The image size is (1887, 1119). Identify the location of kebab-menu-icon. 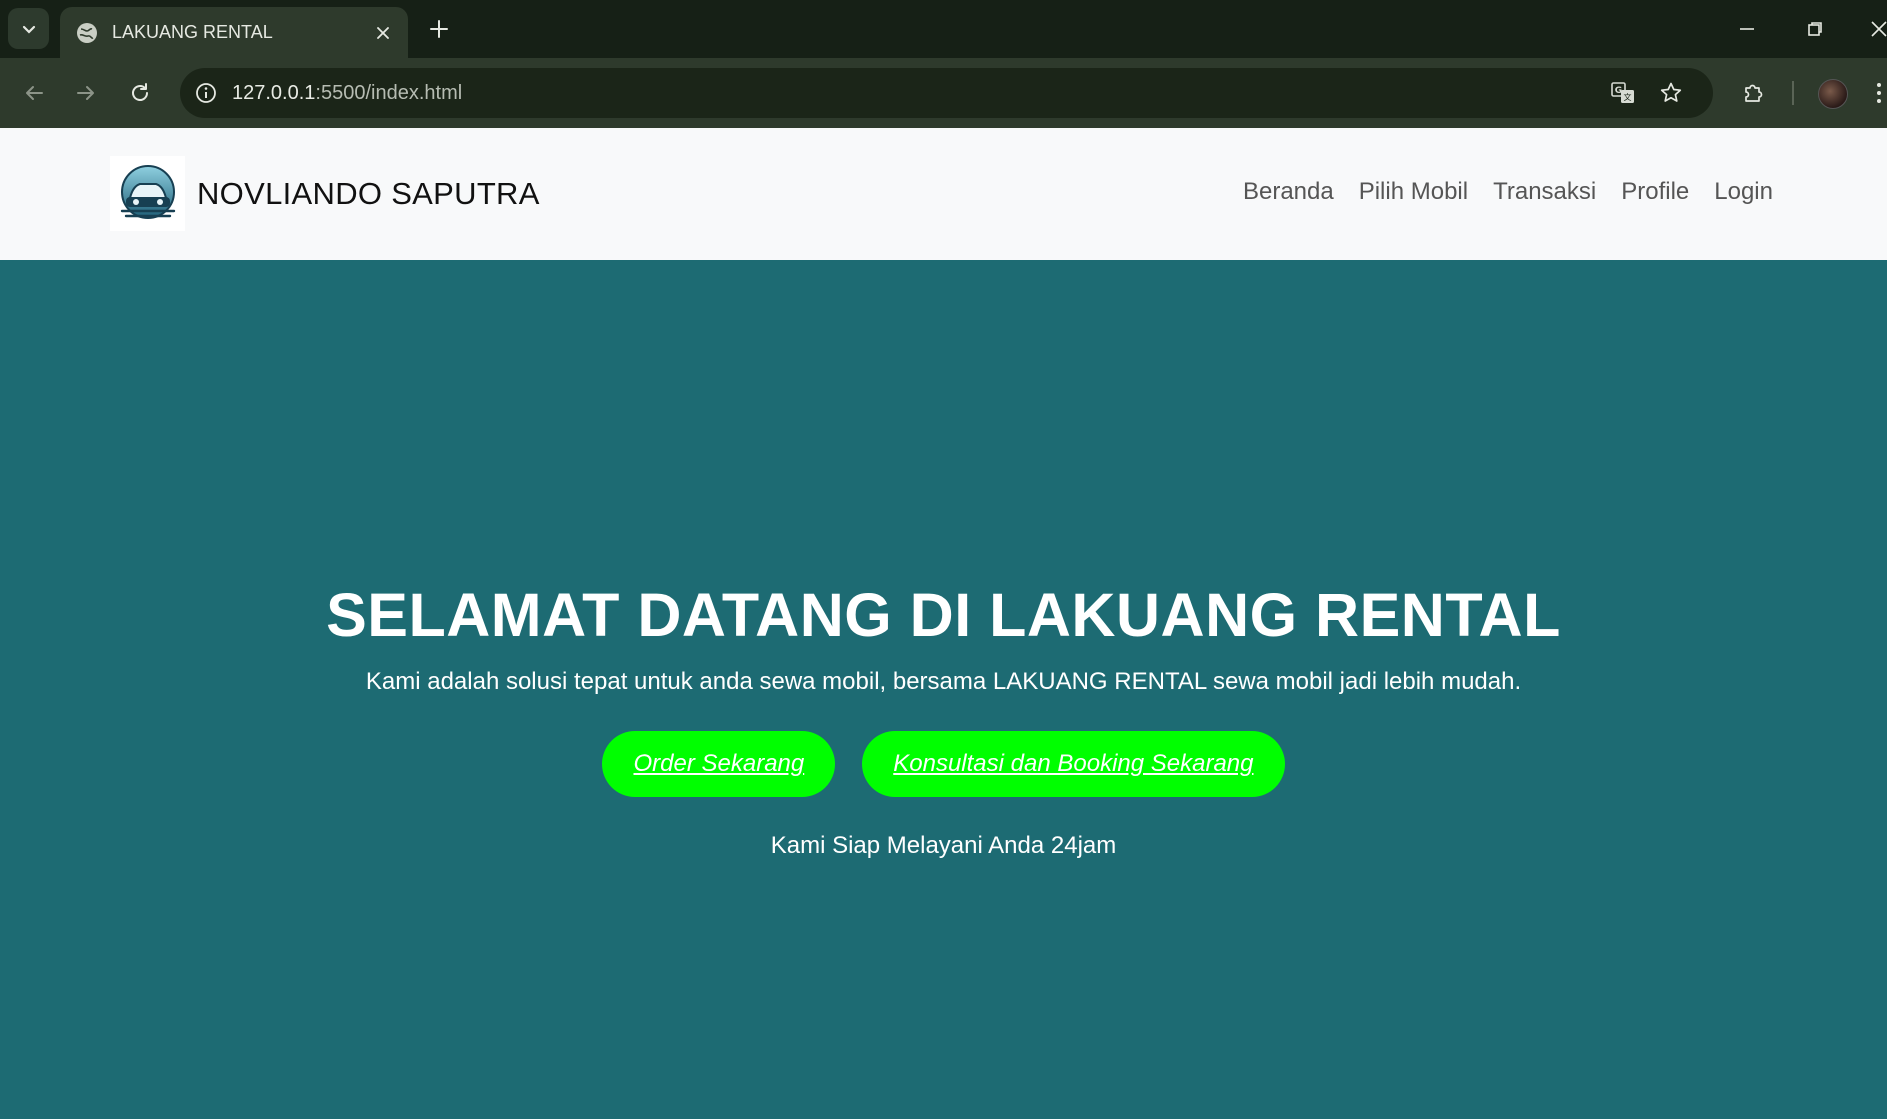
(1878, 93).